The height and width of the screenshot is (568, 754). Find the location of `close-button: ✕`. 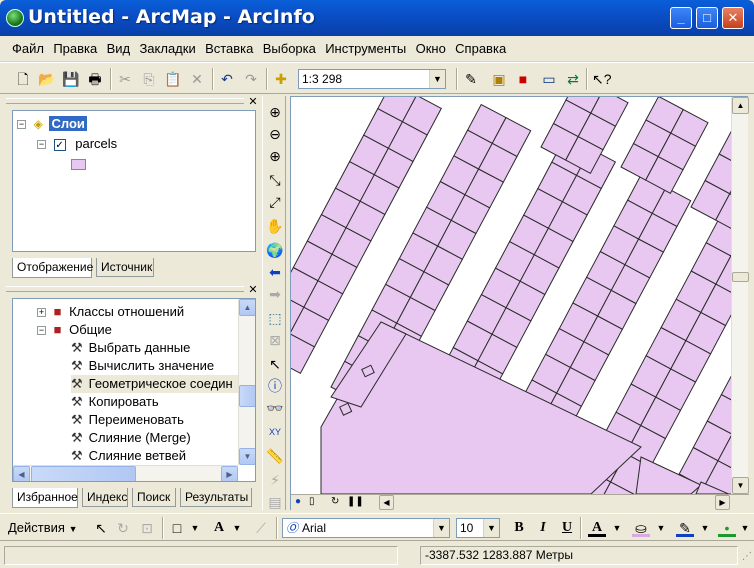

close-button: ✕ is located at coordinates (733, 18).